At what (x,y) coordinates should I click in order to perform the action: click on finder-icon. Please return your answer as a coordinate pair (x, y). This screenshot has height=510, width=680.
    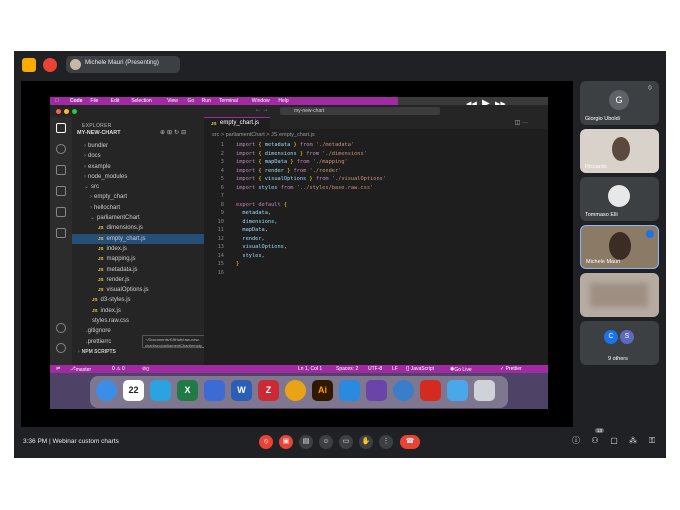
    Looking at the image, I should click on (106, 390).